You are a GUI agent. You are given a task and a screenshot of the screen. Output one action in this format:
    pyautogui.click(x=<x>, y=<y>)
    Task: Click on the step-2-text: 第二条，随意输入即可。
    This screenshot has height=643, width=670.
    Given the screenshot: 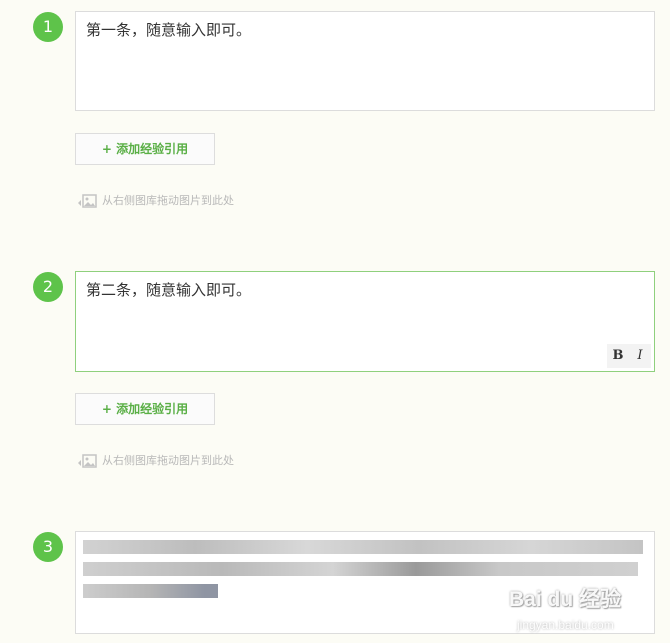 What is the action you would take?
    pyautogui.click(x=168, y=290)
    